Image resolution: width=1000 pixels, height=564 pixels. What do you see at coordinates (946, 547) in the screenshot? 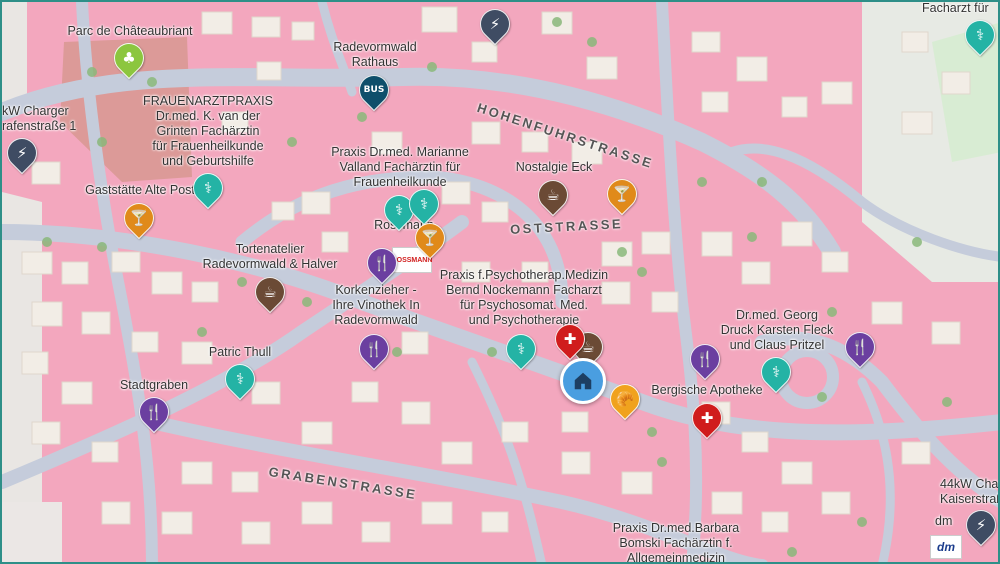
I see `dm-logo: dm` at bounding box center [946, 547].